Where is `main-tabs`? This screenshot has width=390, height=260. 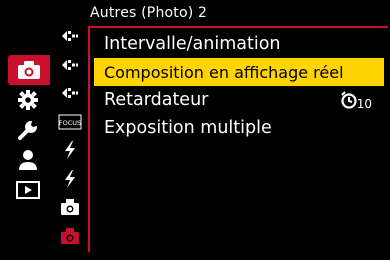
main-tabs is located at coordinates (28, 130).